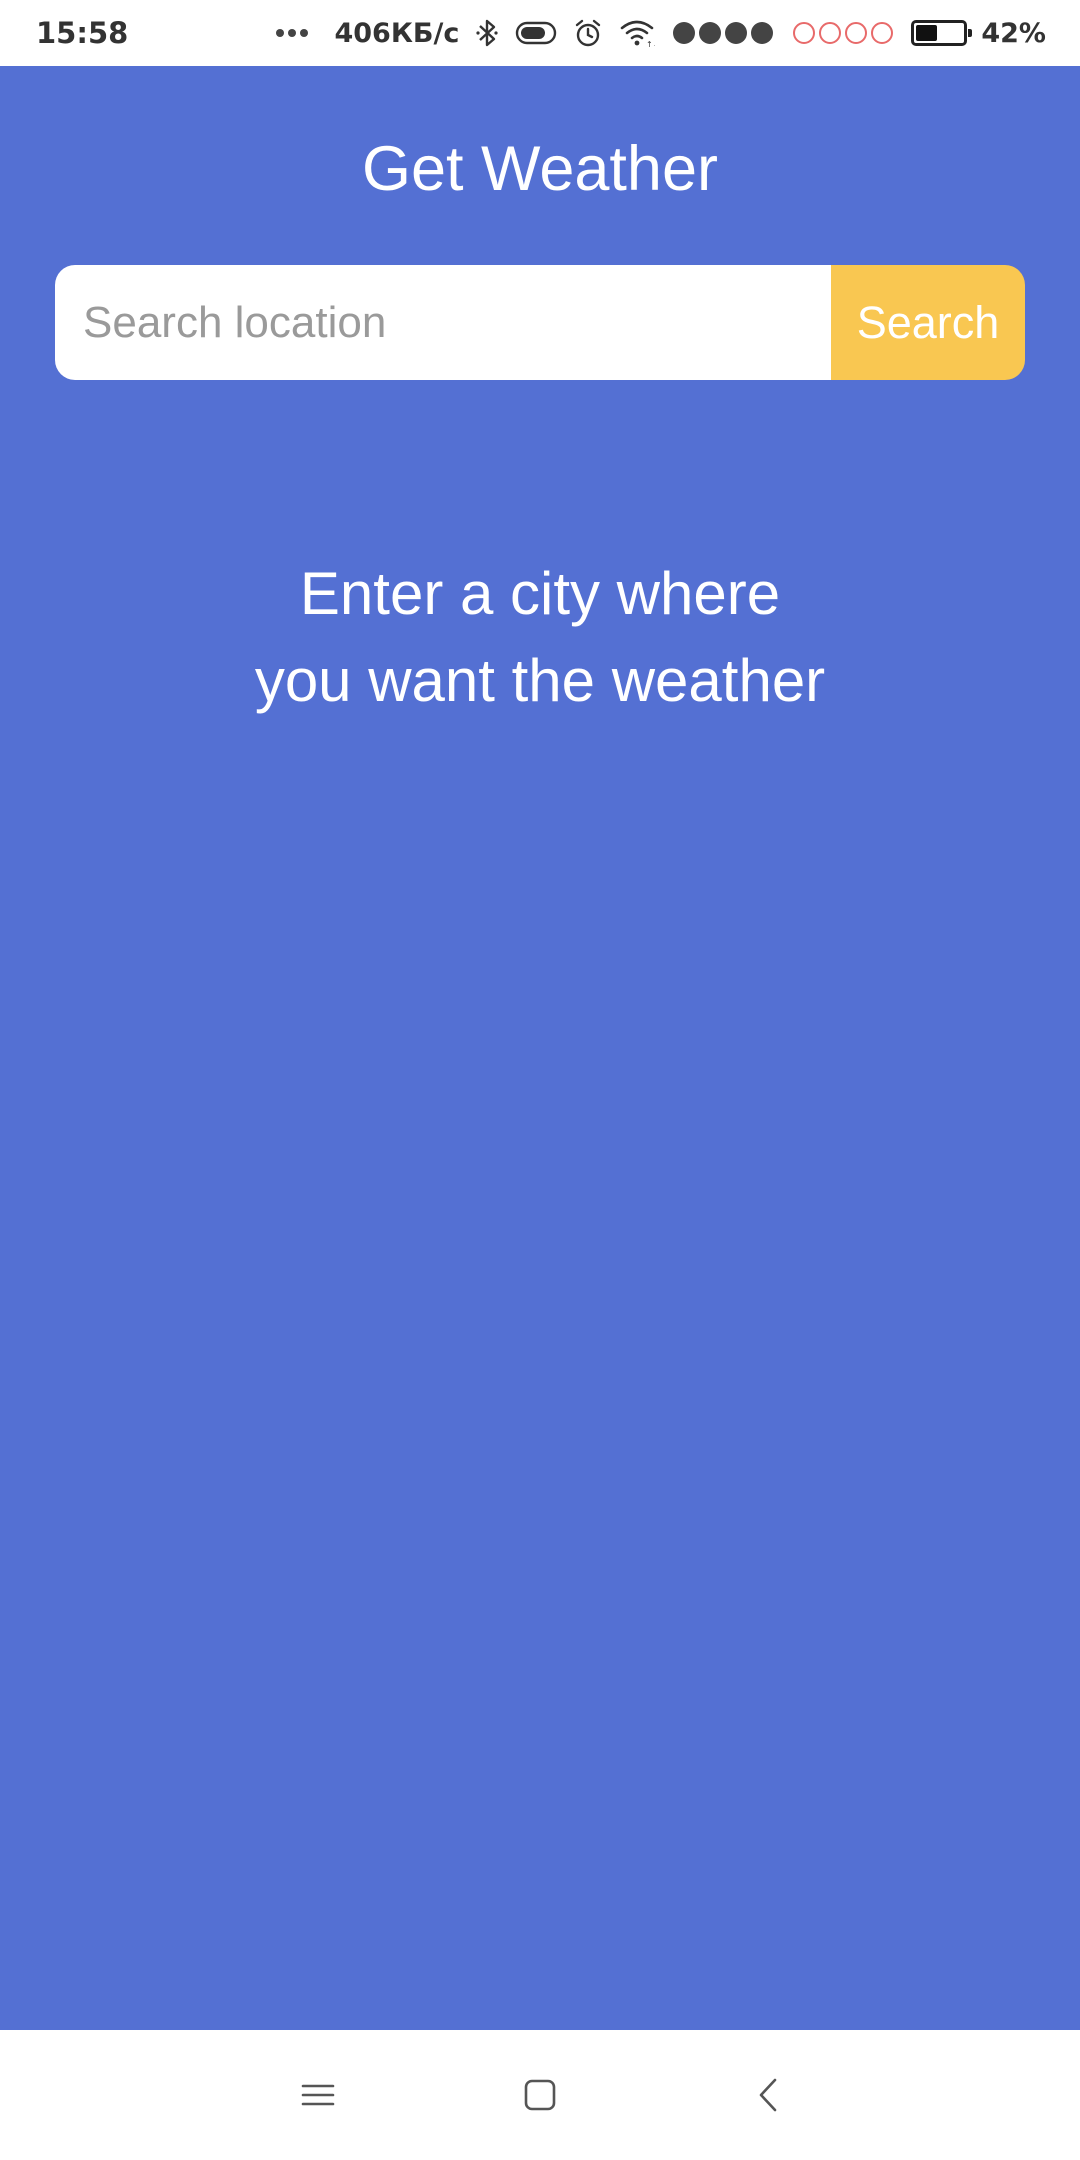 The height and width of the screenshot is (2160, 1080). I want to click on signal-sim1-icon, so click(723, 33).